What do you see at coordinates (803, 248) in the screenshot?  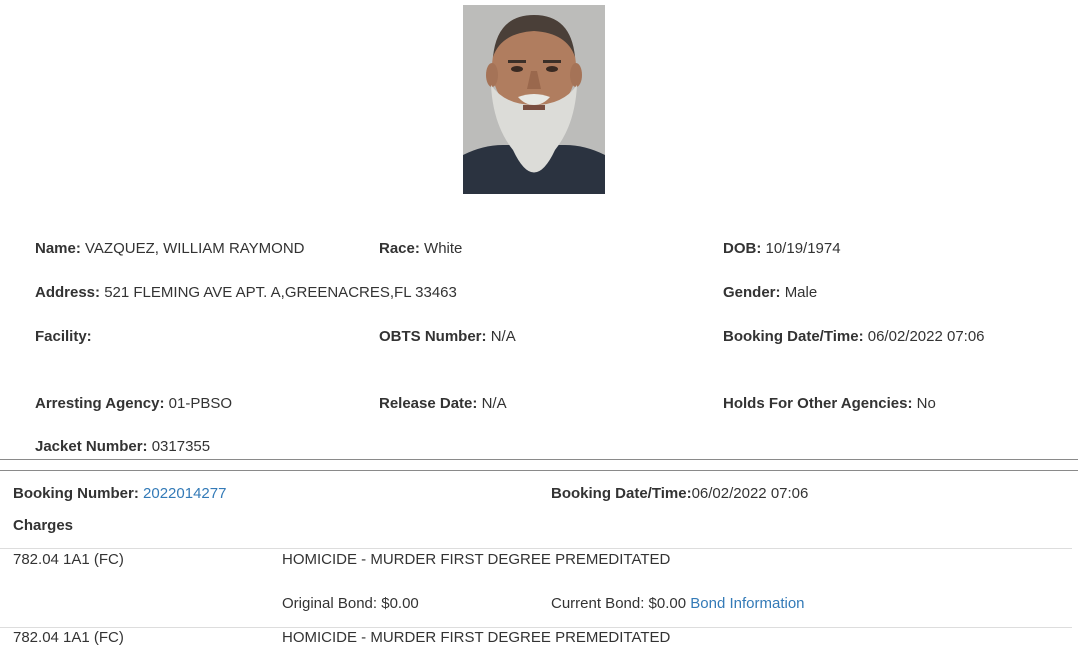 I see `inmate-dob: 10/19/1974` at bounding box center [803, 248].